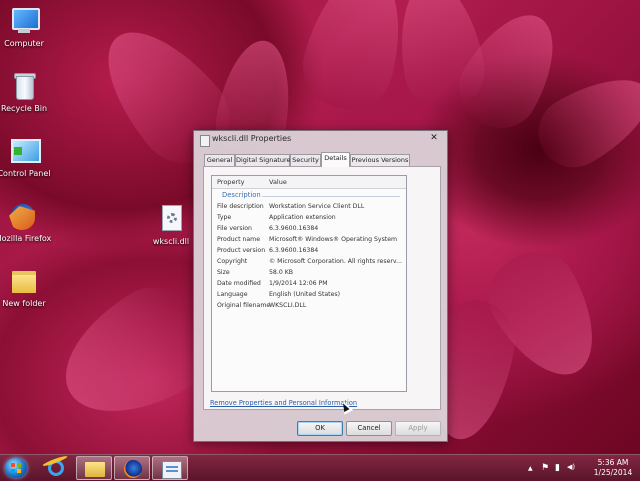 This screenshot has height=481, width=640. Describe the element at coordinates (309, 182) in the screenshot. I see `list-header: Property Value` at that location.